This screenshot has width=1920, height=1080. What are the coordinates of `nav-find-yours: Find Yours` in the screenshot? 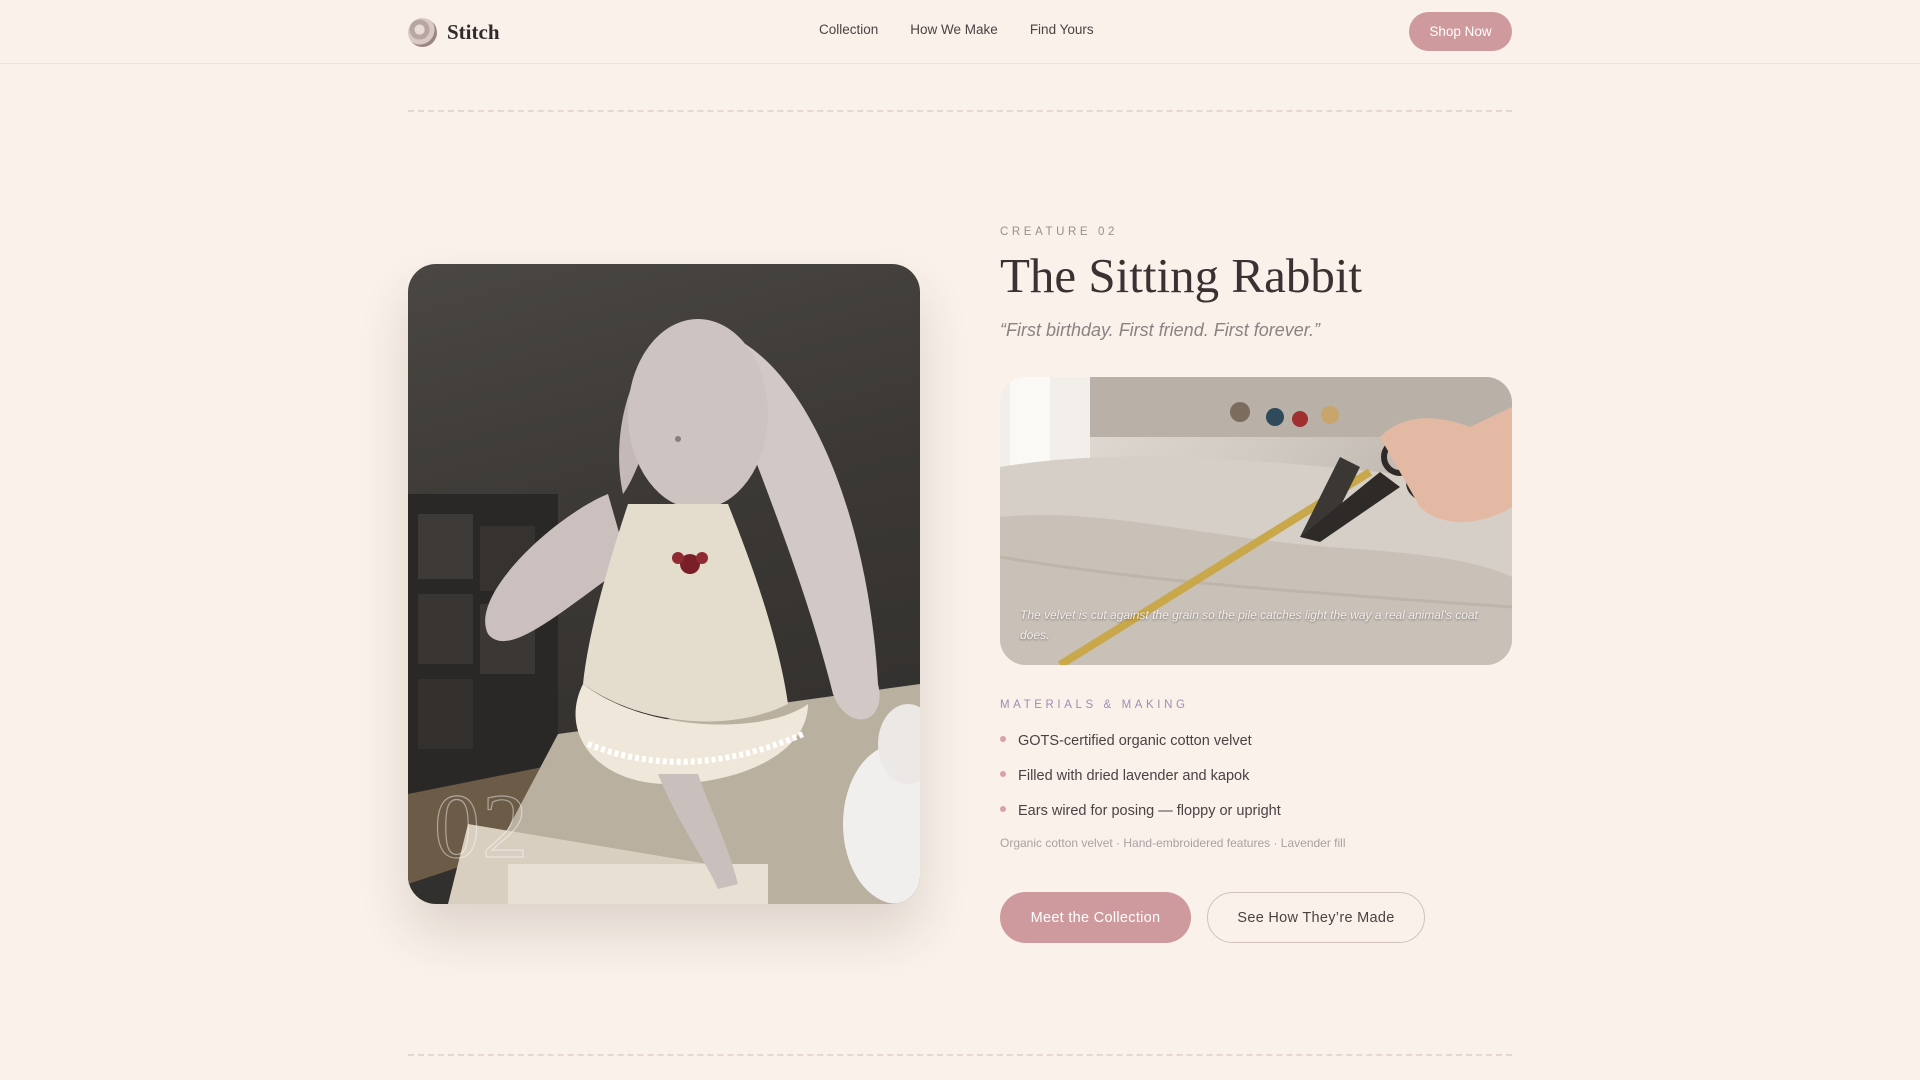 It's located at (1062, 29).